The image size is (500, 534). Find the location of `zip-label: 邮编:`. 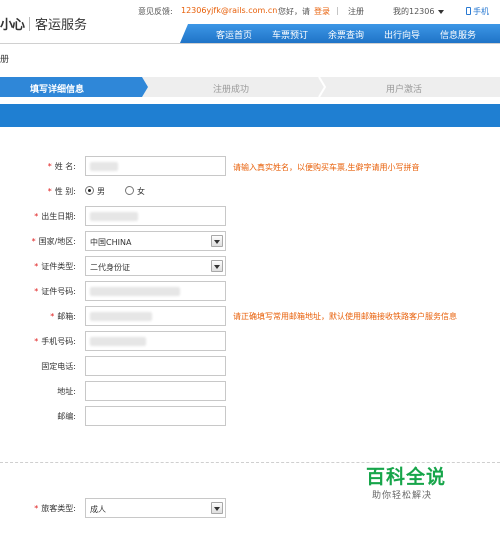

zip-label: 邮编: is located at coordinates (66, 416).